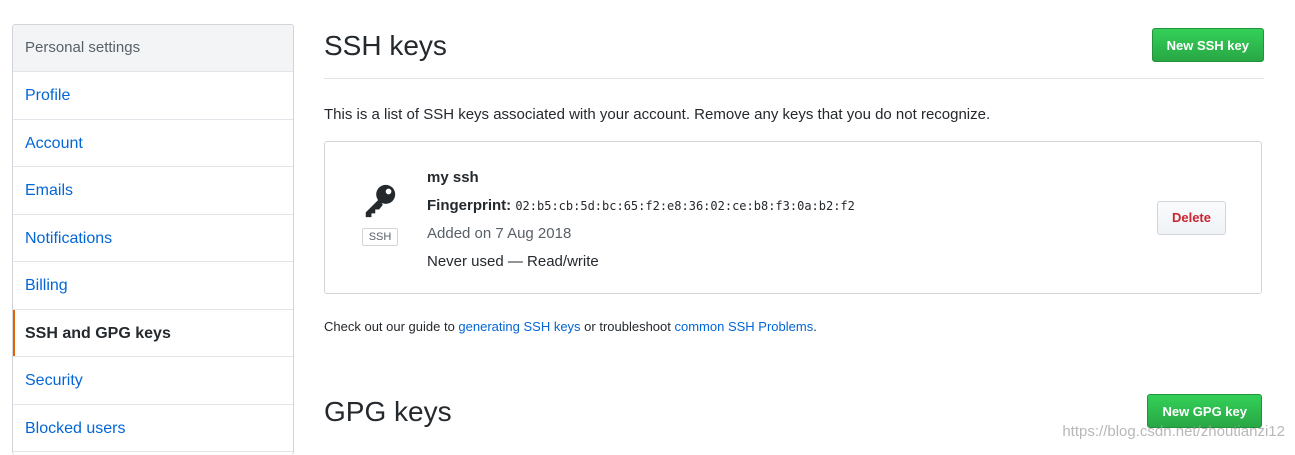 Image resolution: width=1295 pixels, height=455 pixels. I want to click on sidebar-item-blocked-users: Blocked users, so click(153, 428).